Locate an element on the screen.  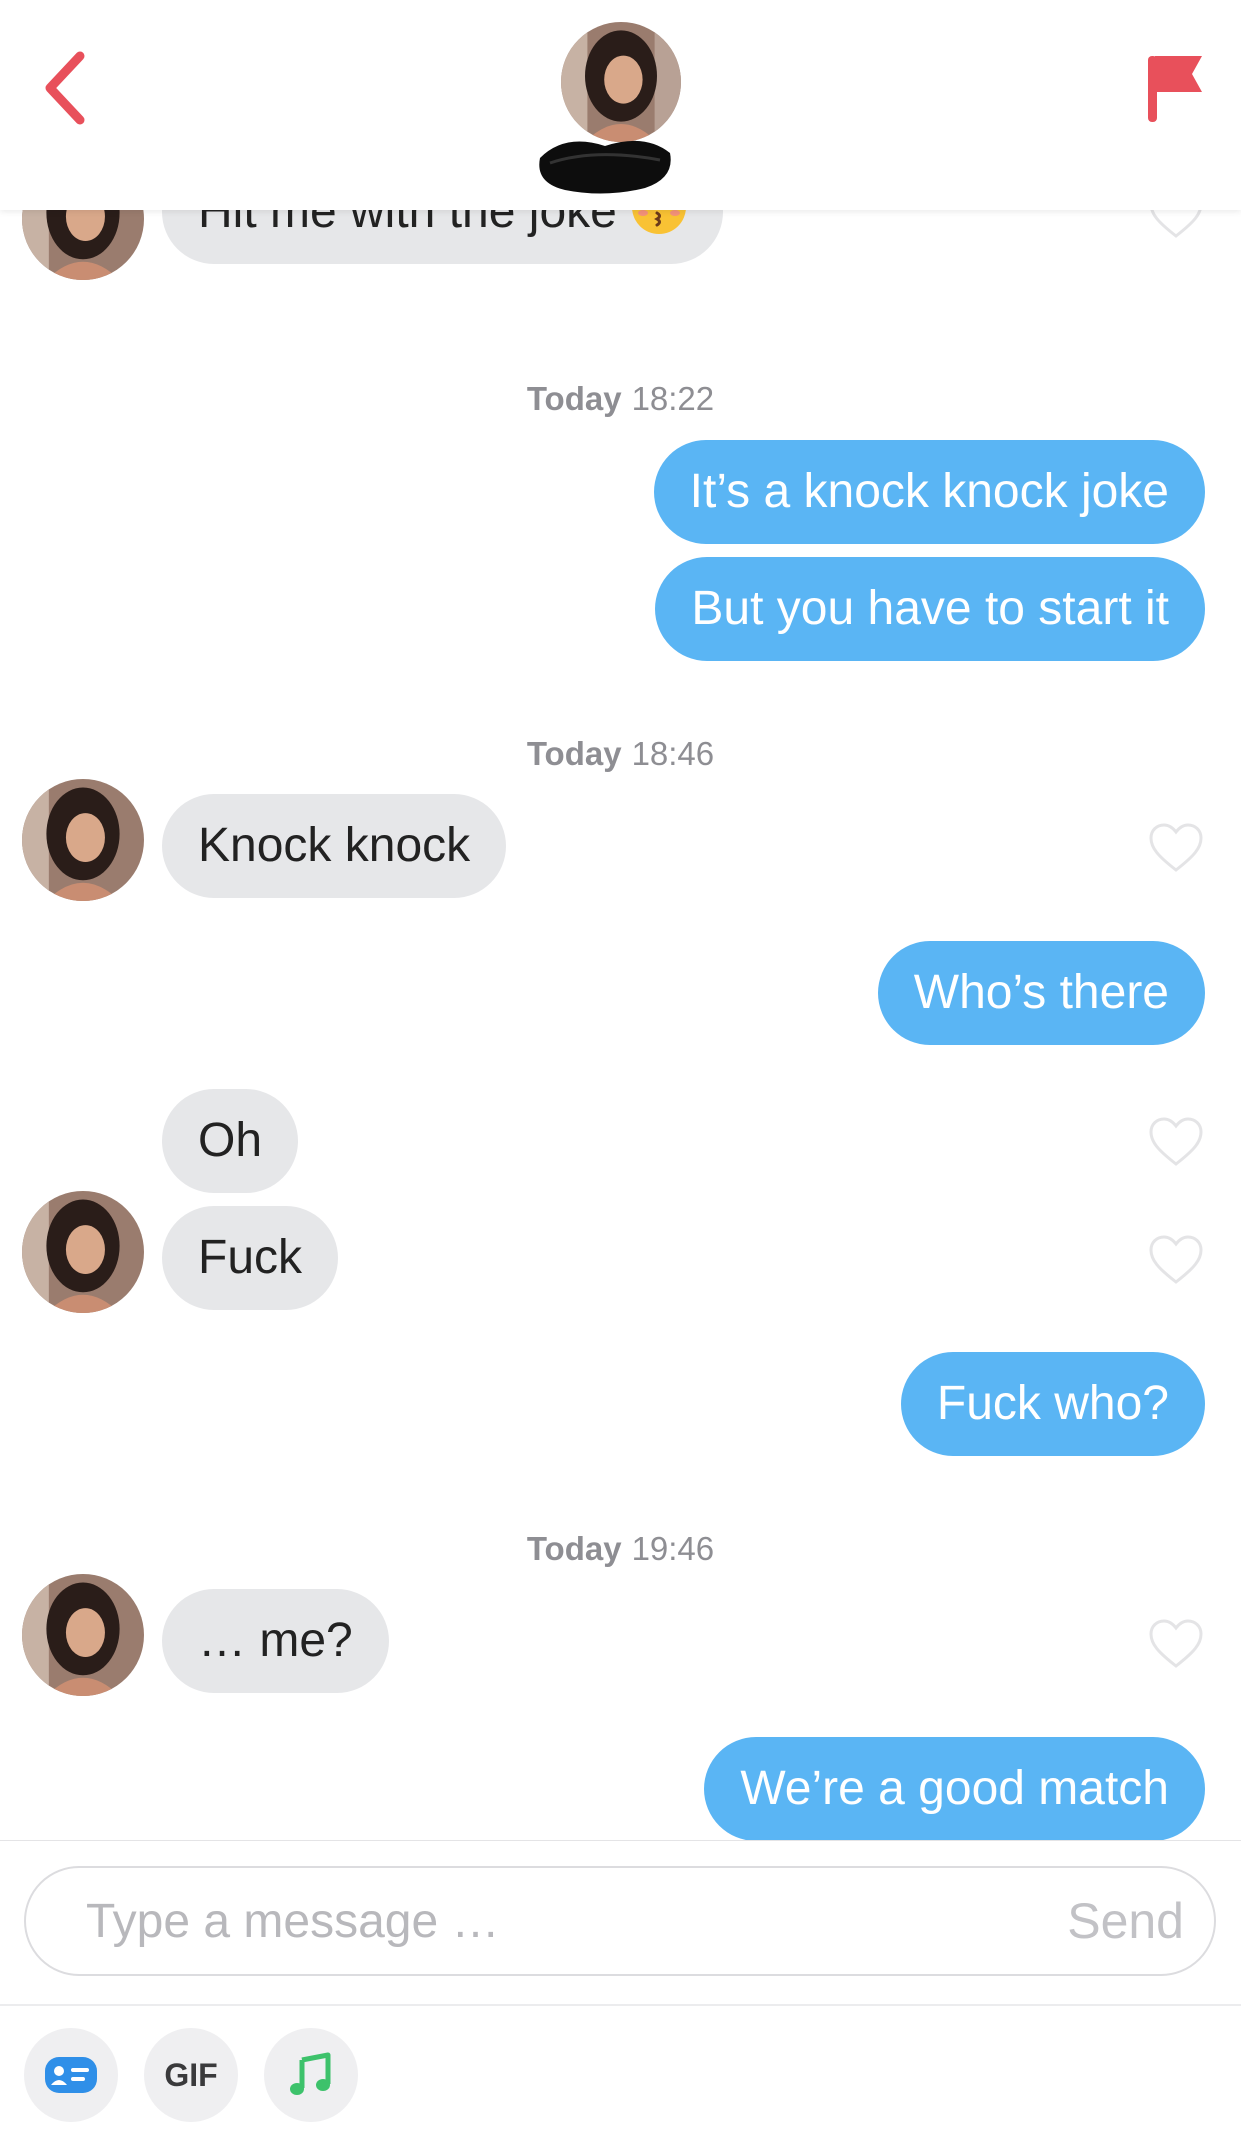
incoming-message: Hit me with the joke is located at coordinates (442, 237).